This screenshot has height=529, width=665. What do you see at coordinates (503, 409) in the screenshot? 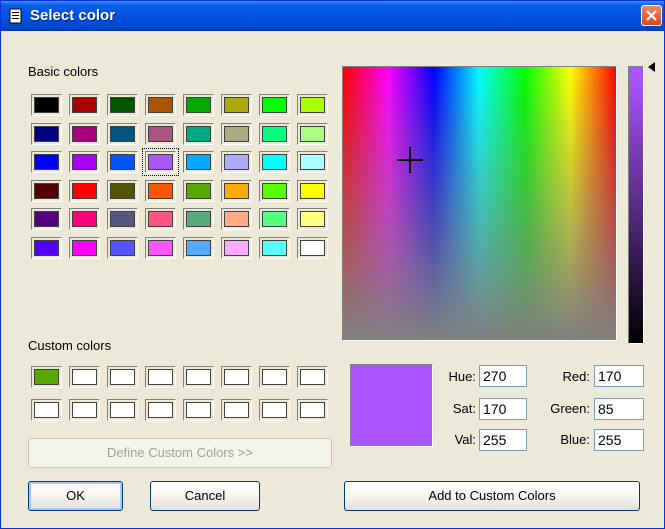
I see `sat-field` at bounding box center [503, 409].